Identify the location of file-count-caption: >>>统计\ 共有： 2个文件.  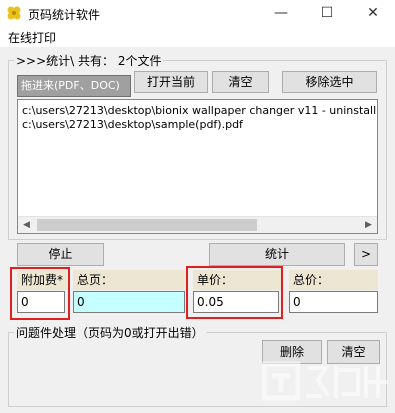
(89, 60).